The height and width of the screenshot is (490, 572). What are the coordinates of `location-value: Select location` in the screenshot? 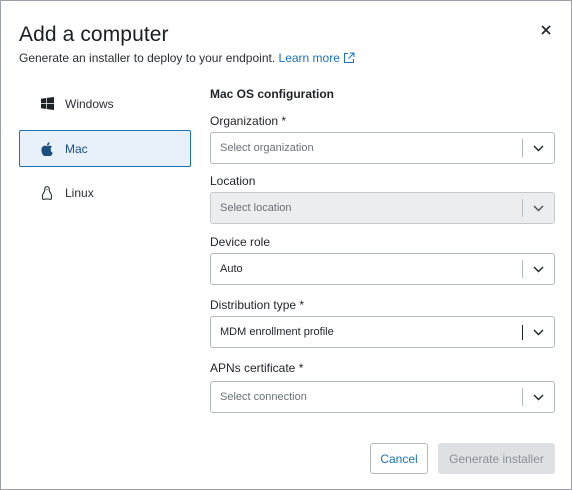 It's located at (256, 208).